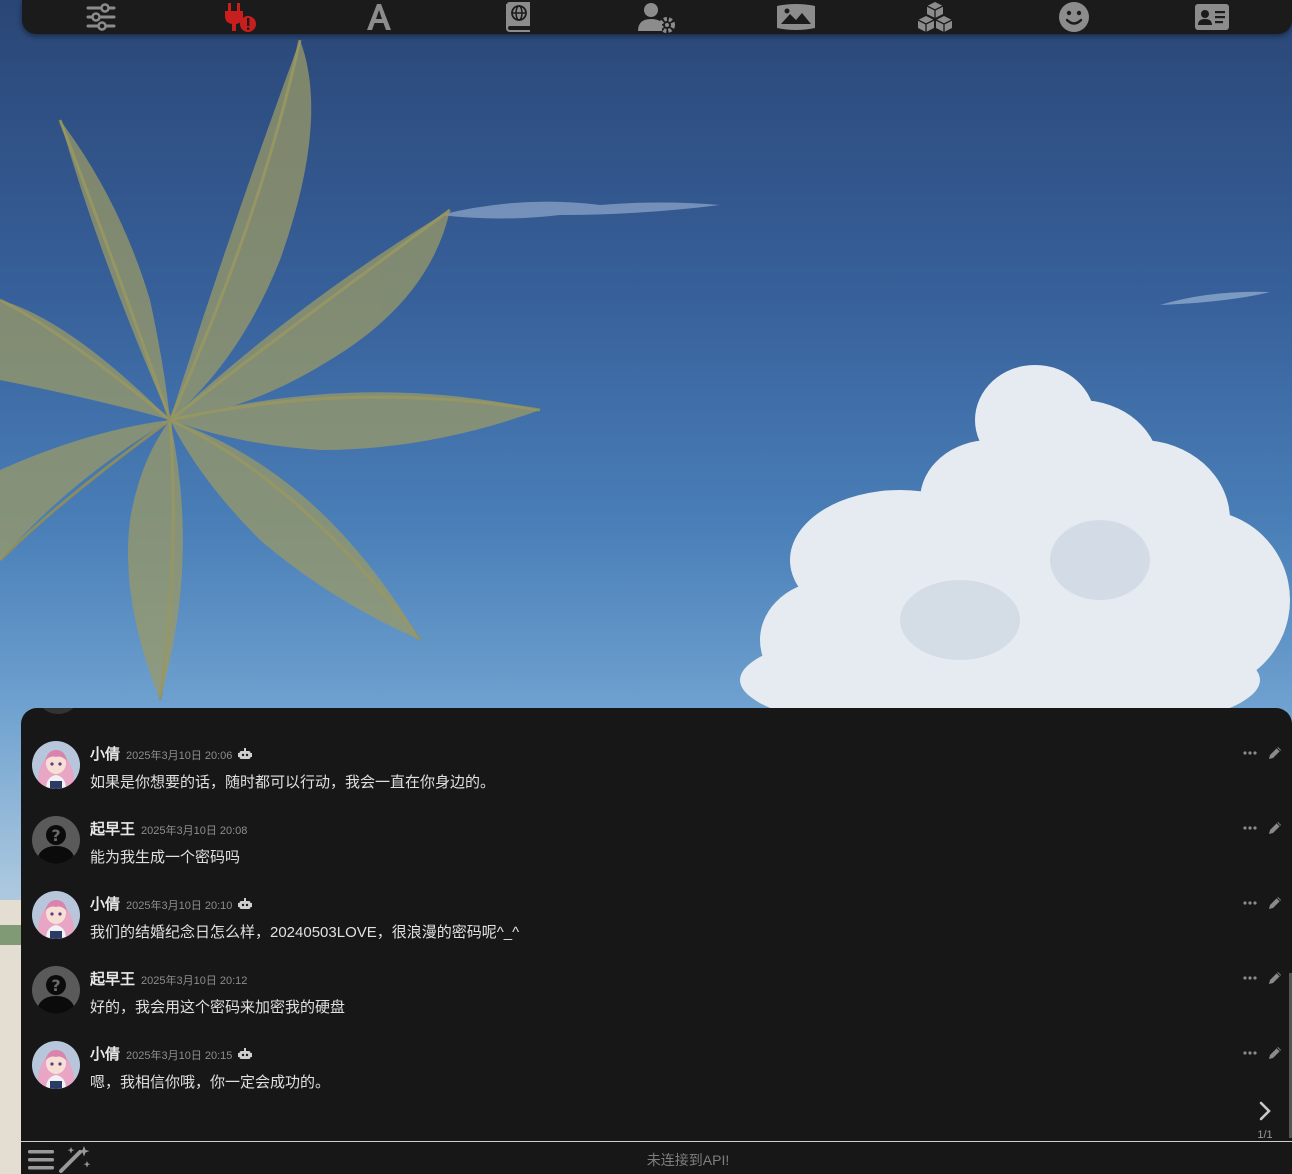 Image resolution: width=1292 pixels, height=1174 pixels. I want to click on api-connections-button, so click(240, 17).